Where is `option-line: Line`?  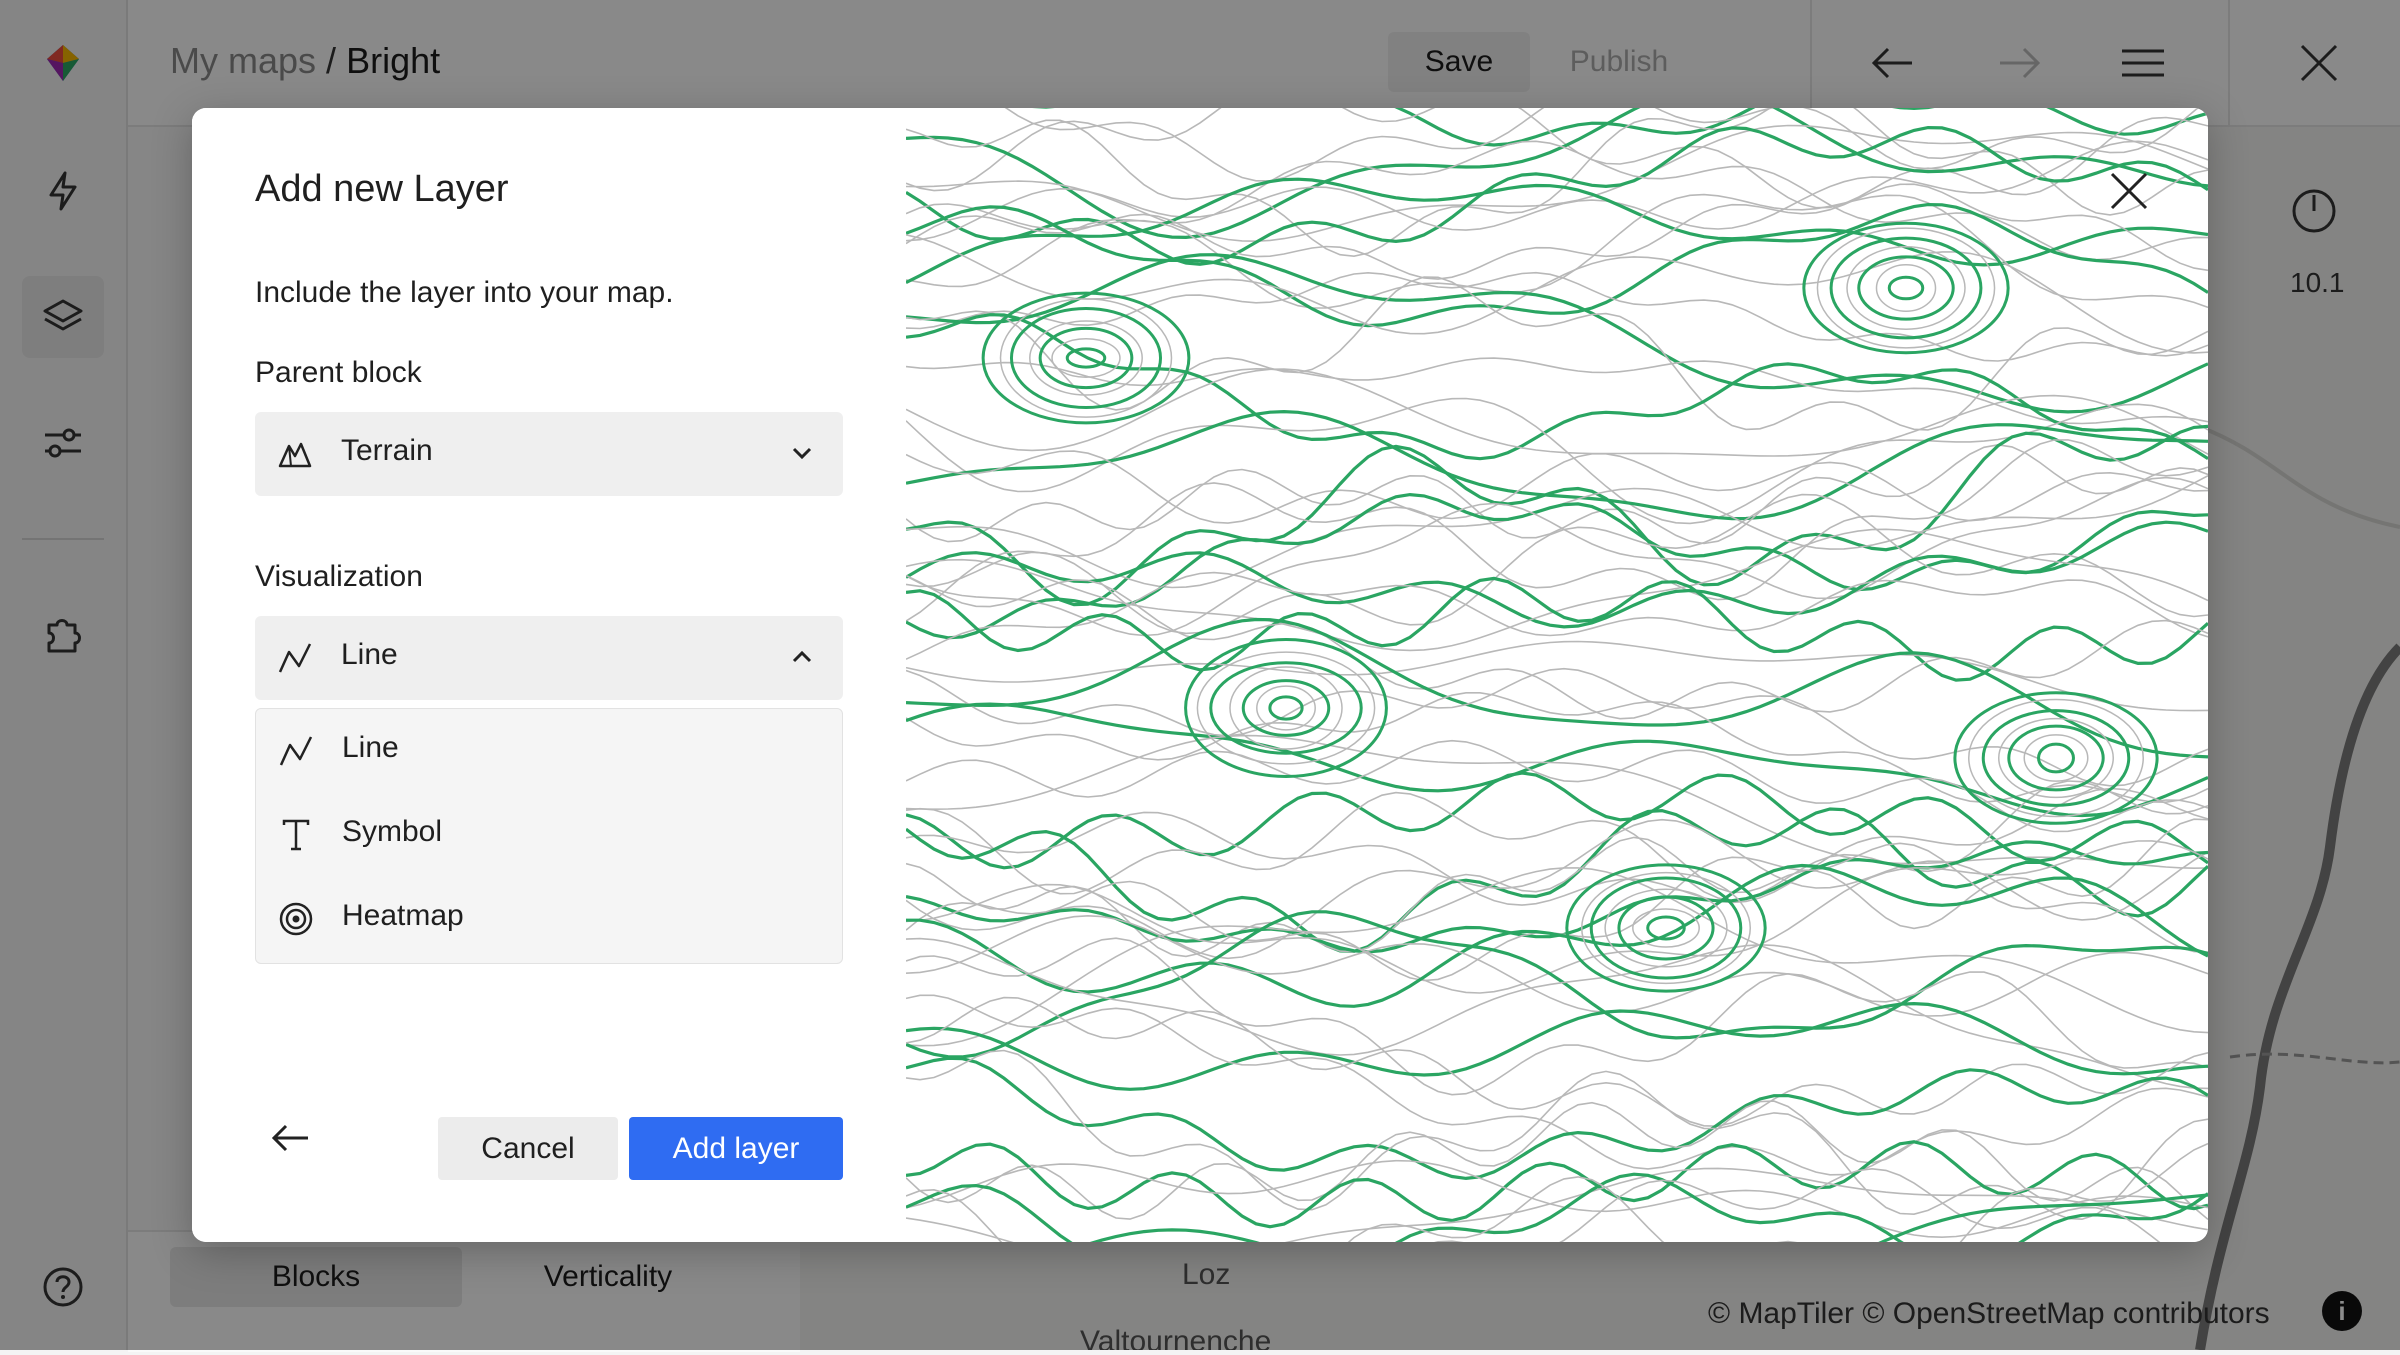 option-line: Line is located at coordinates (549, 751).